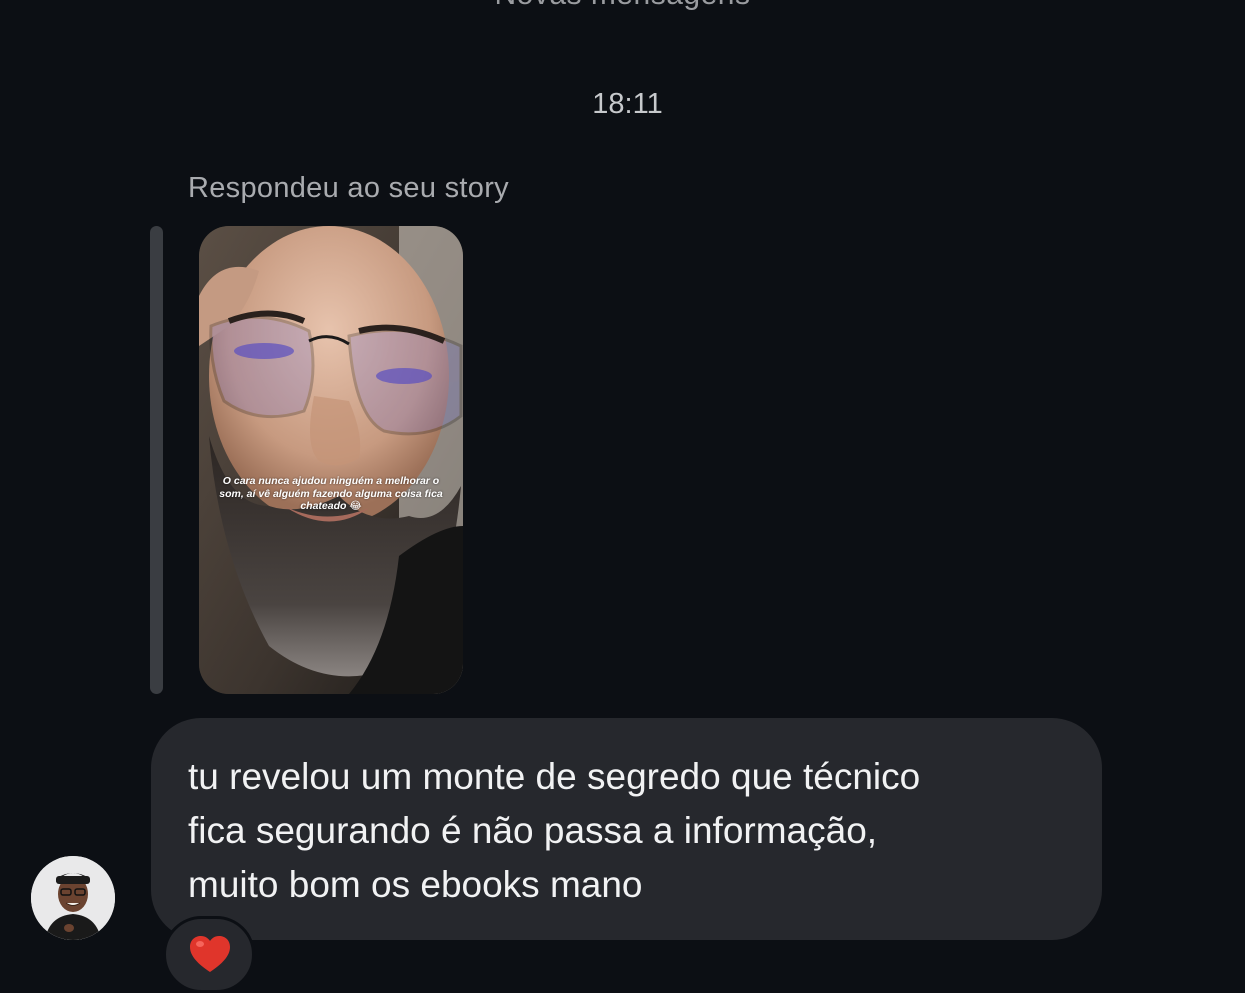 The height and width of the screenshot is (993, 1245). I want to click on reaction-badge, so click(209, 954).